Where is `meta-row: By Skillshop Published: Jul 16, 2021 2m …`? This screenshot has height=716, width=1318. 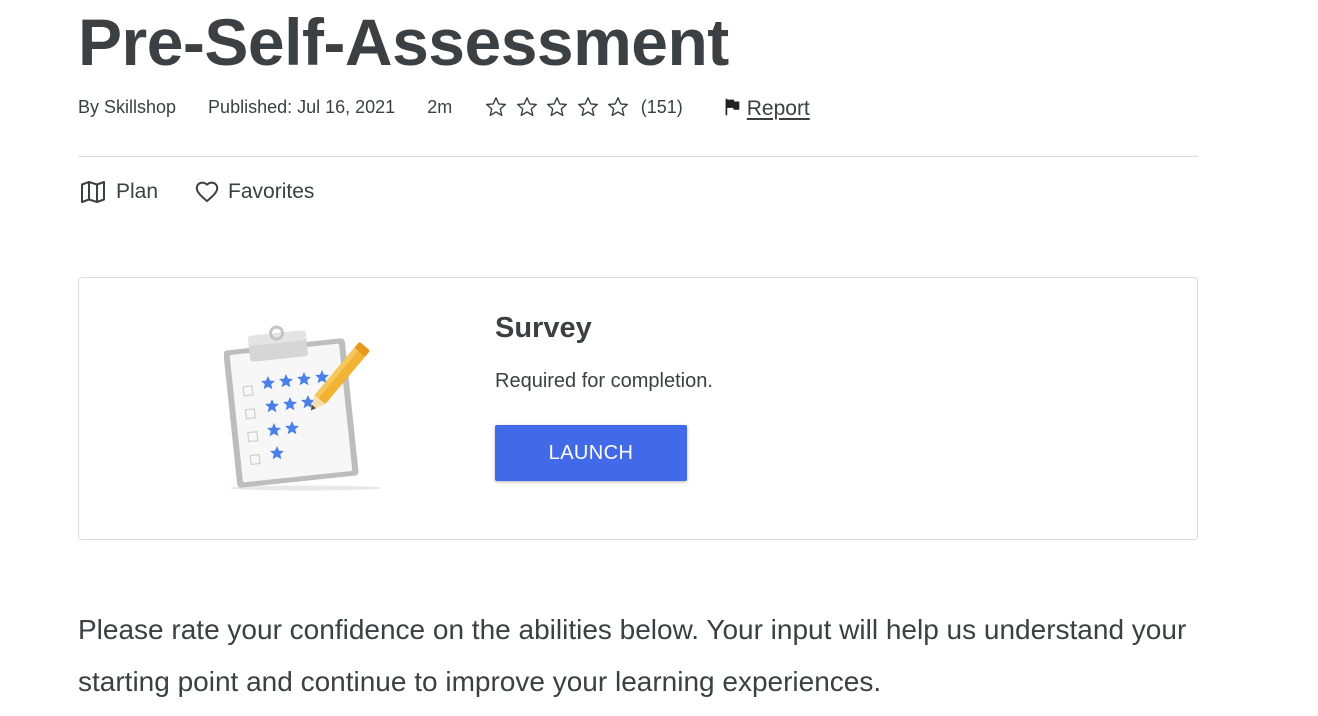
meta-row: By Skillshop Published: Jul 16, 2021 2m … is located at coordinates (444, 107).